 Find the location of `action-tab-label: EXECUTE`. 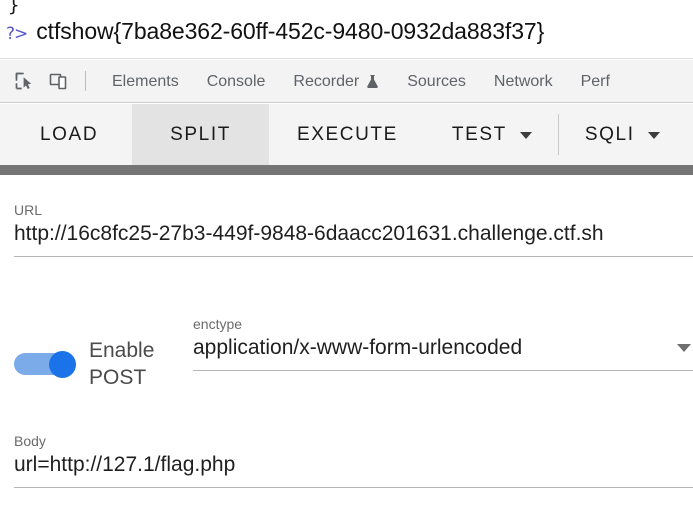

action-tab-label: EXECUTE is located at coordinates (347, 134).